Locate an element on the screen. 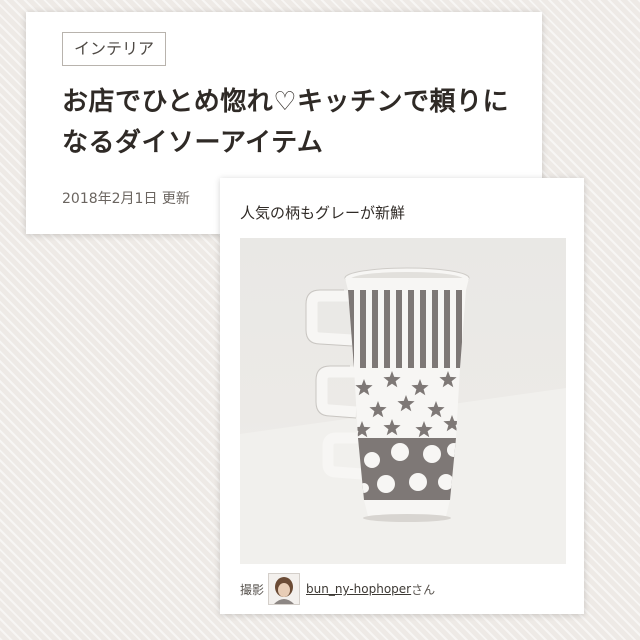 This screenshot has width=640, height=640. article-title: お店でひとめ惚れ♡キッチンで頼りになるダイソーアイテム is located at coordinates (292, 123).